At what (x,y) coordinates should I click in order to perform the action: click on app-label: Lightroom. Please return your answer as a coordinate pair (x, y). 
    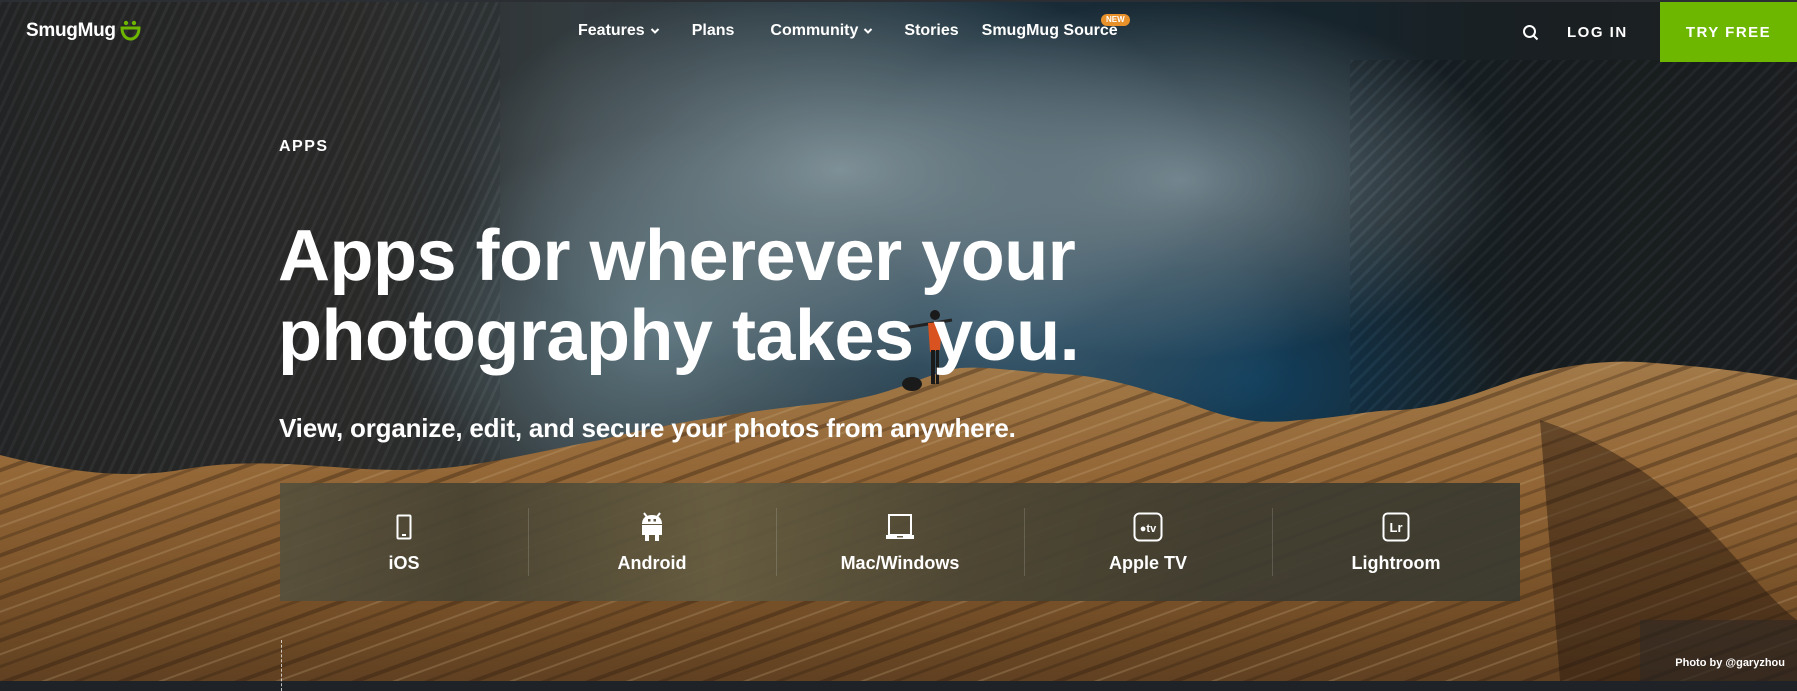
    Looking at the image, I should click on (1396, 562).